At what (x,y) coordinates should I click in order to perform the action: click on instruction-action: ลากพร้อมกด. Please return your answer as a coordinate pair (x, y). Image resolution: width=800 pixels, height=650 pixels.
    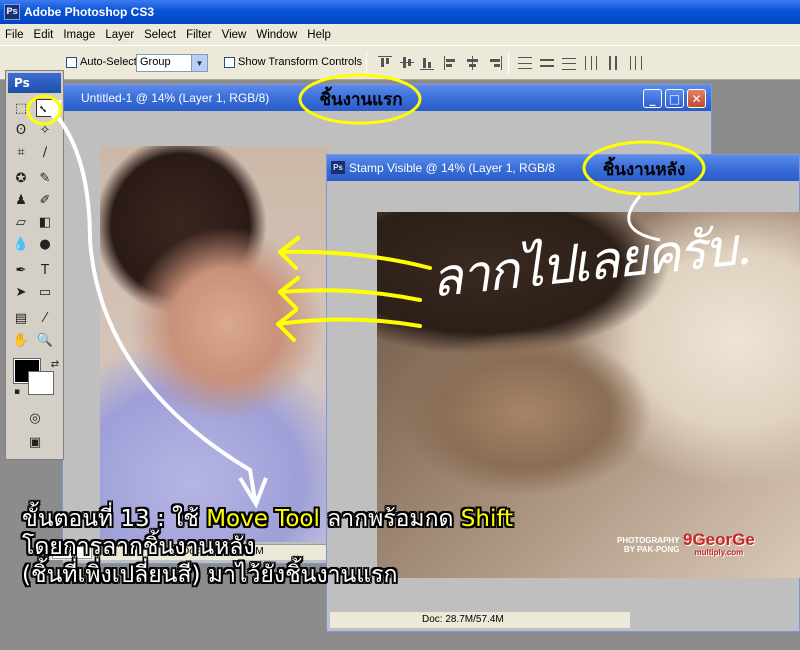
    Looking at the image, I should click on (390, 519).